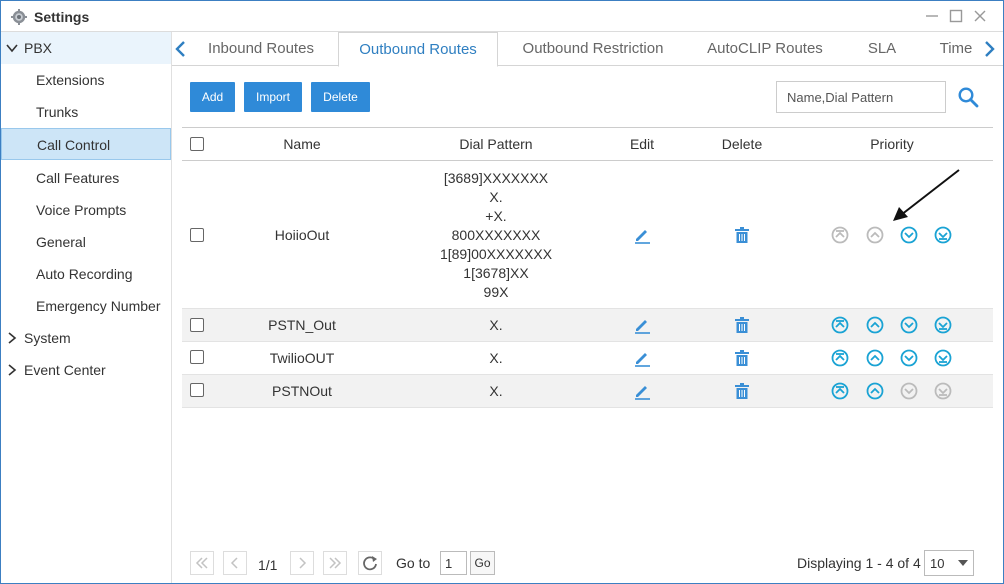 This screenshot has height=584, width=1004. Describe the element at coordinates (38, 48) in the screenshot. I see `sidebar-group-label: PBX` at that location.